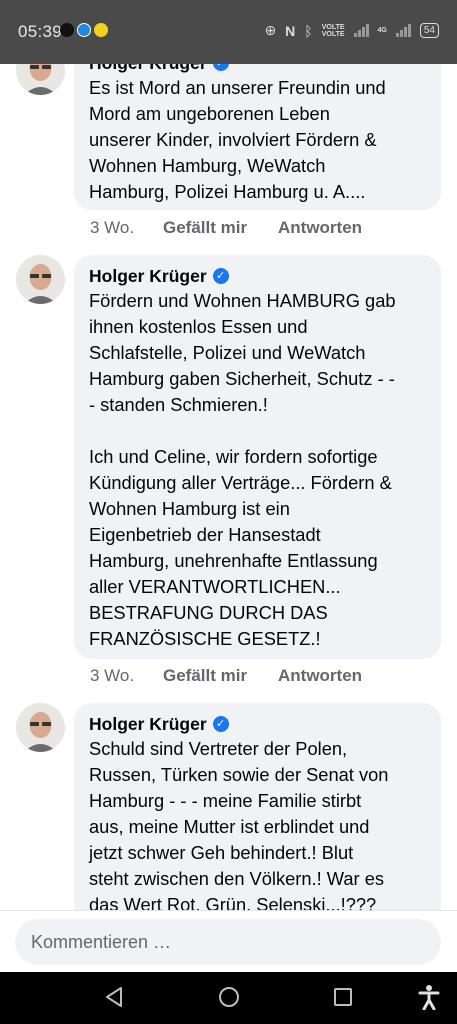 The width and height of the screenshot is (457, 1024). I want to click on app-notification-icon, so click(67, 30).